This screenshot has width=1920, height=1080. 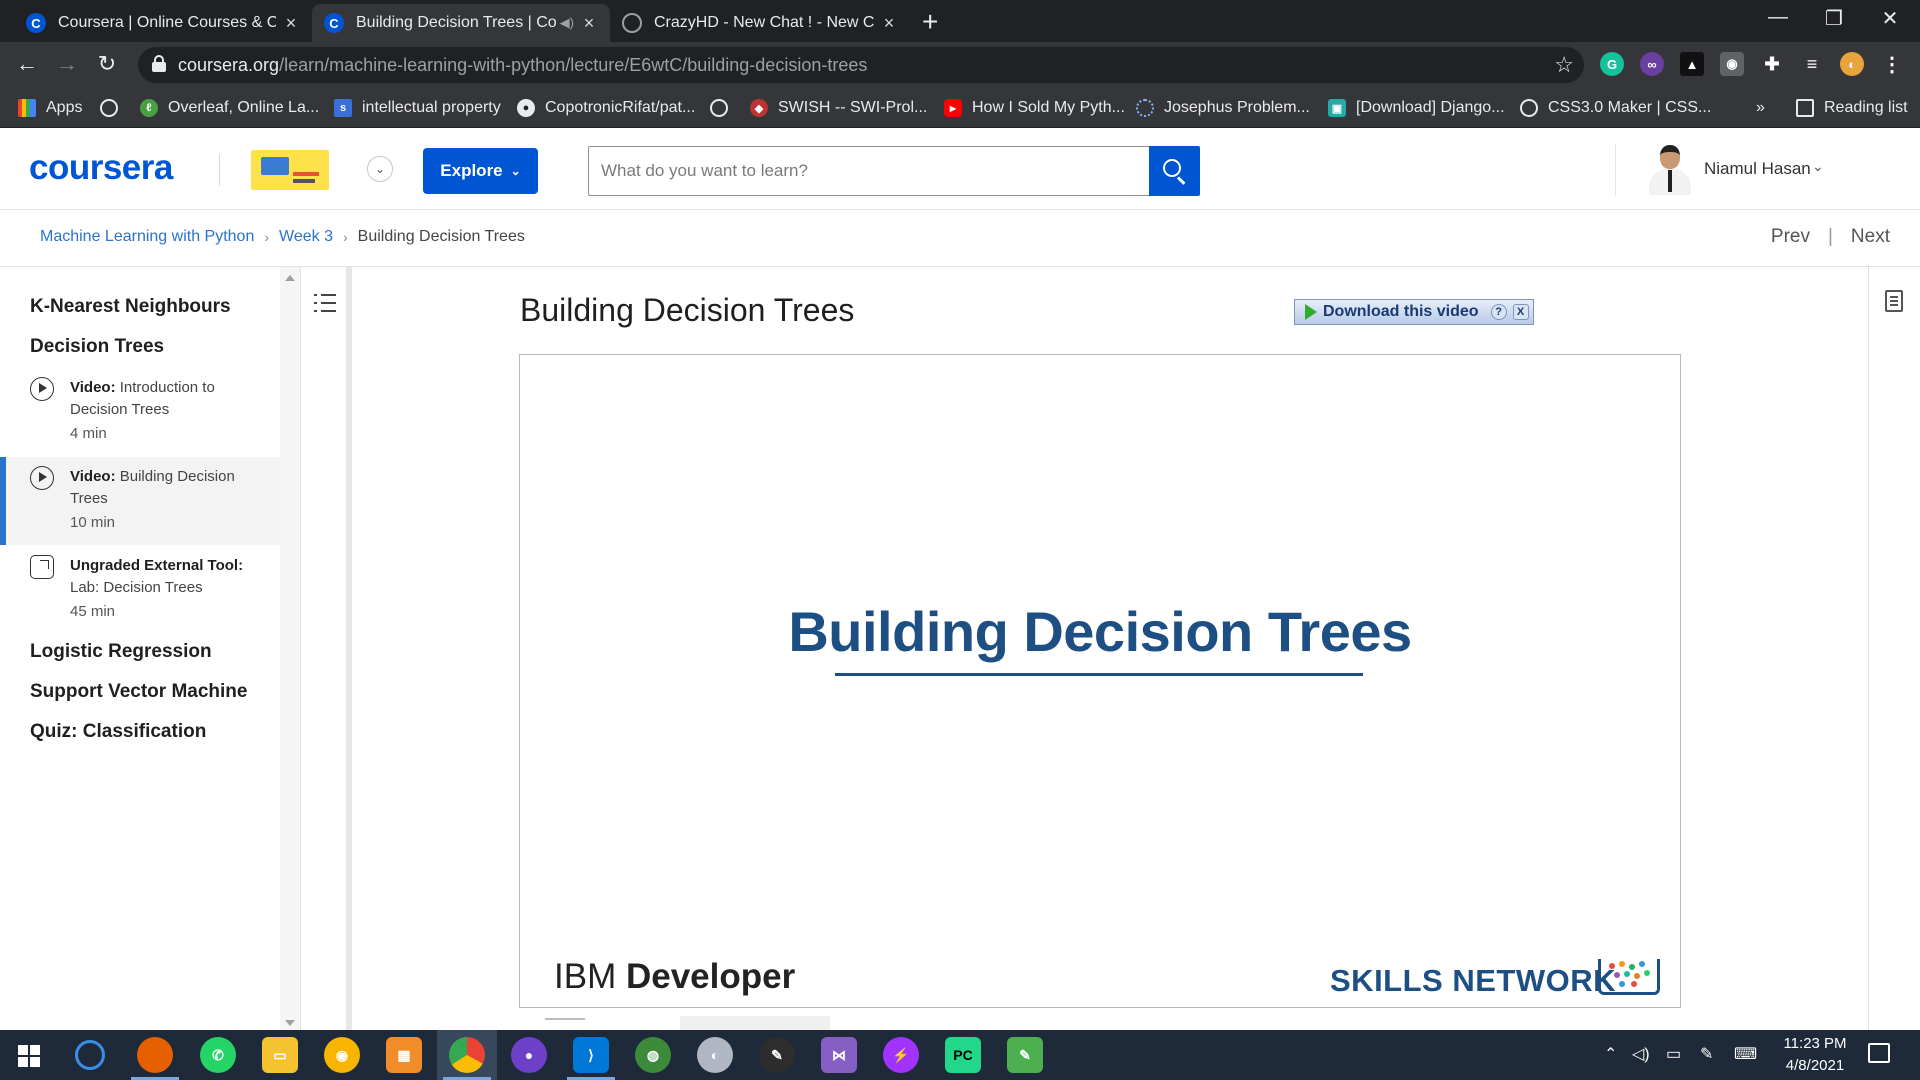 What do you see at coordinates (97, 347) in the screenshot?
I see `sidebar-section-decision-trees: Decision Trees` at bounding box center [97, 347].